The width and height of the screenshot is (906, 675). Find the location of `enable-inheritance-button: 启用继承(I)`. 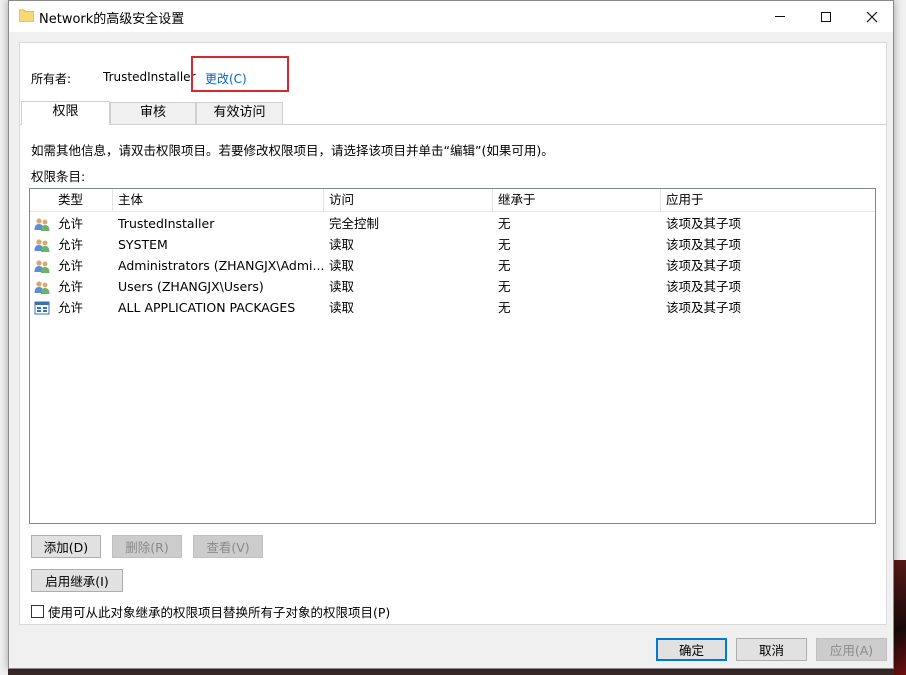

enable-inheritance-button: 启用继承(I) is located at coordinates (77, 580).